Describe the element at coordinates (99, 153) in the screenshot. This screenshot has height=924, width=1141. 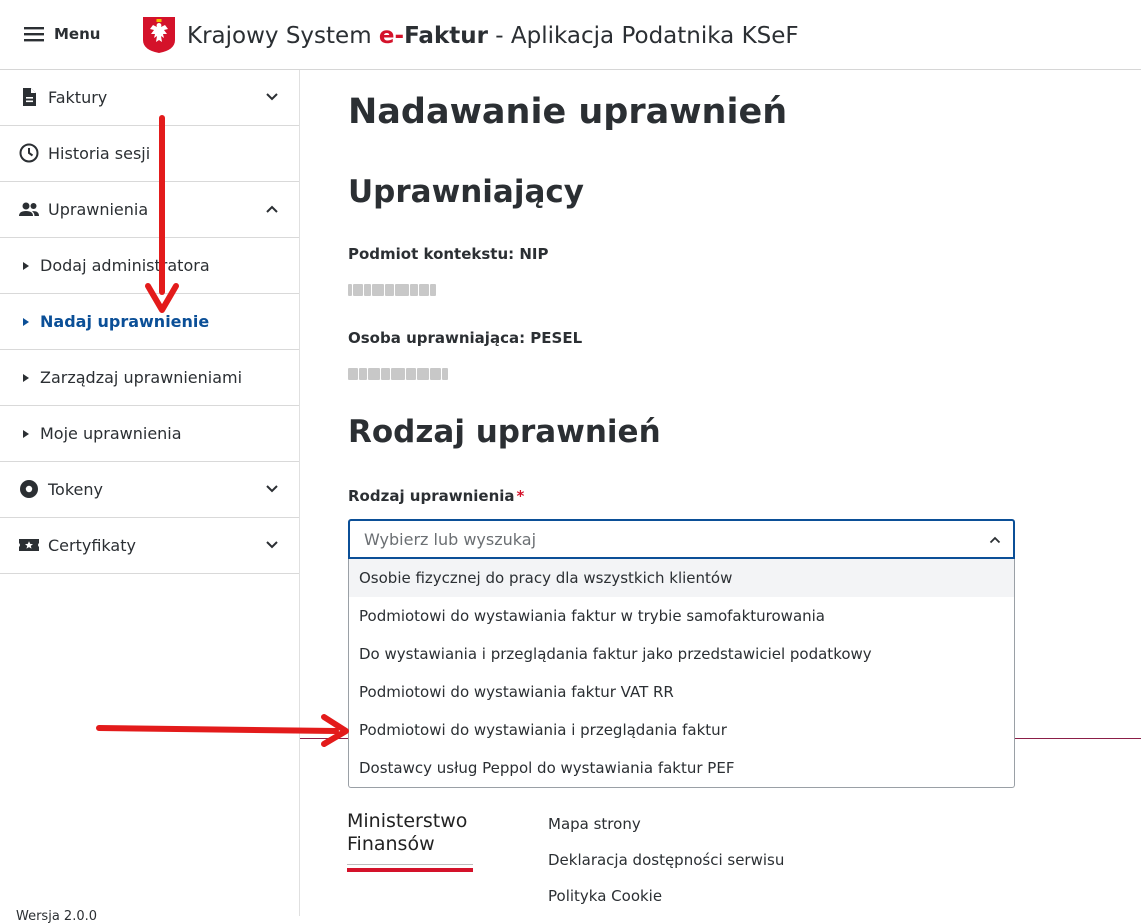
I see `sidebar-item-label: Historia sesji` at that location.